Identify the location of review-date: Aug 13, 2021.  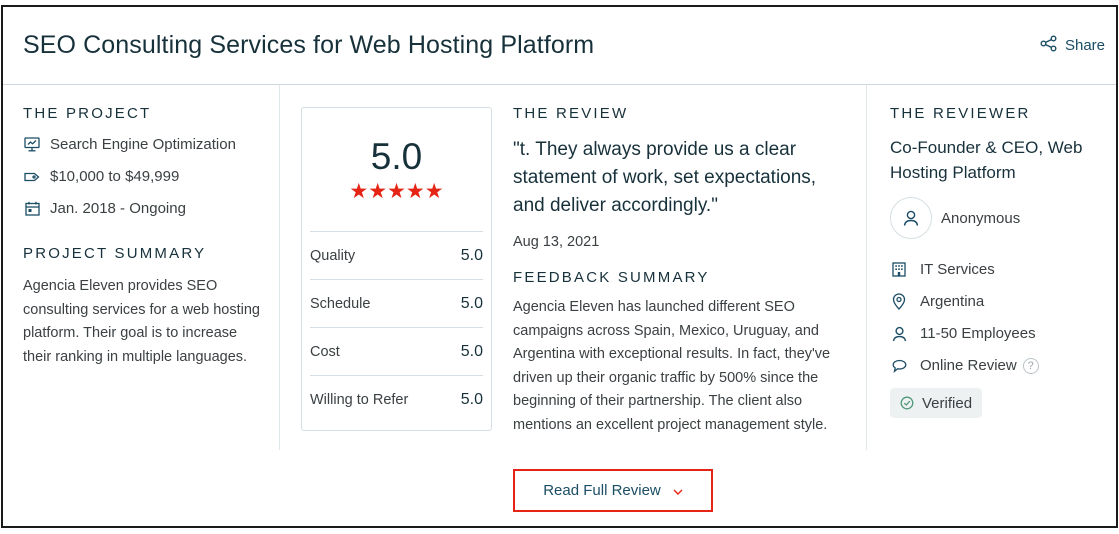
(556, 242).